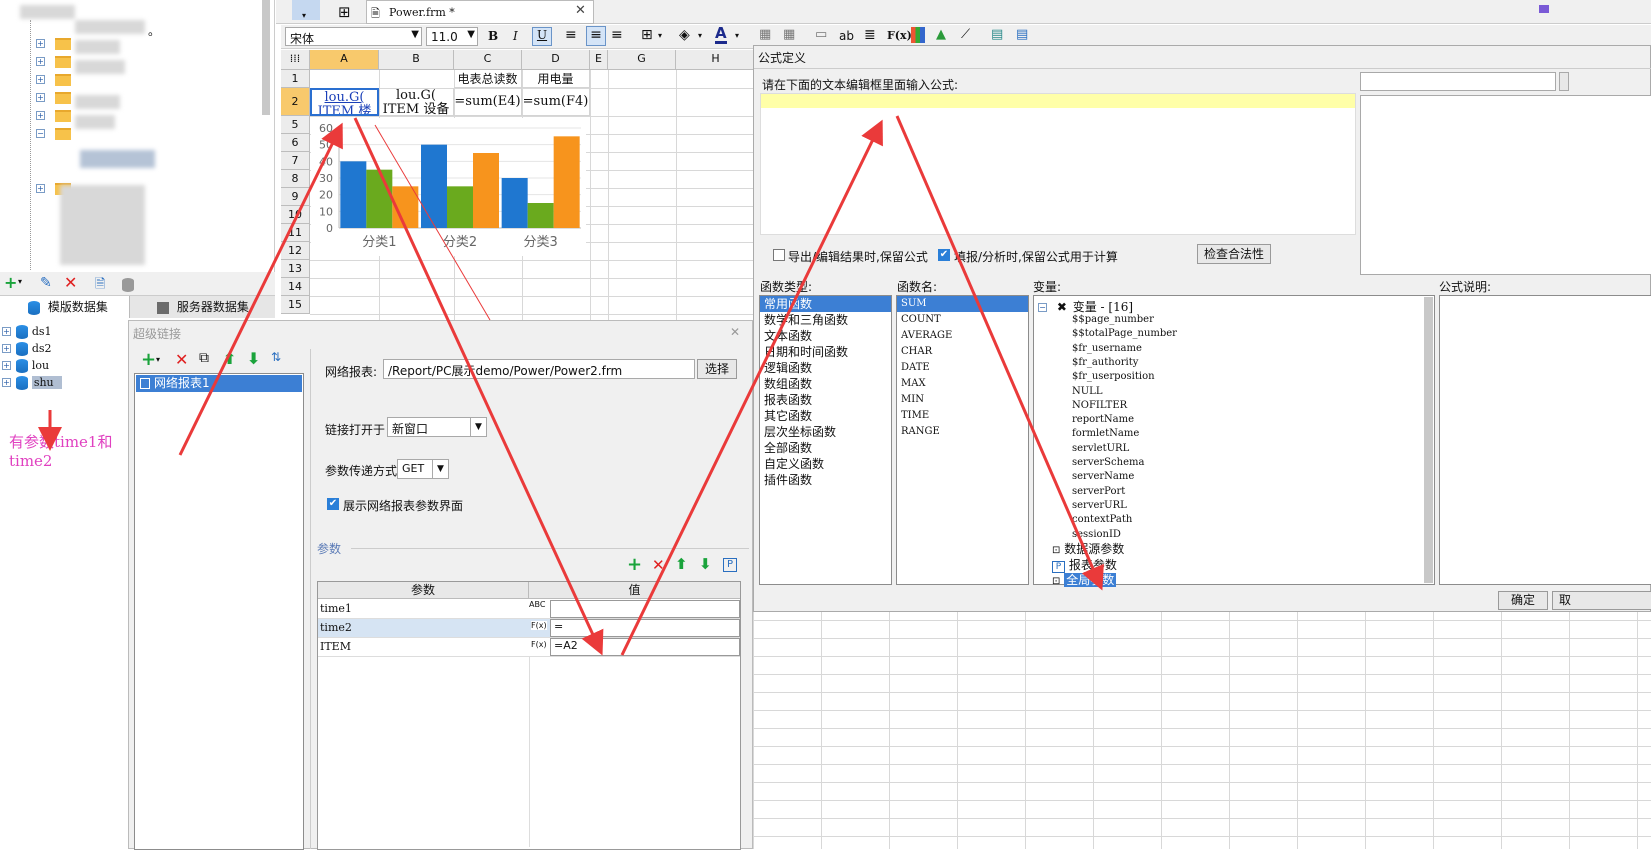 This screenshot has width=1651, height=850. Describe the element at coordinates (556, 60) in the screenshot. I see `column-header-d: D` at that location.